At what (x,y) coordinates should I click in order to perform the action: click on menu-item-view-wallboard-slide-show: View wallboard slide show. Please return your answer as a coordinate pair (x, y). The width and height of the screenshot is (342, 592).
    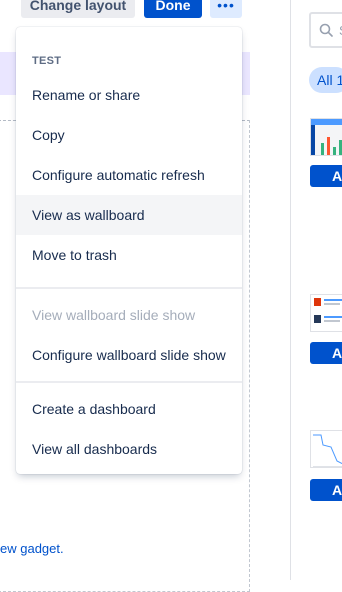
    Looking at the image, I should click on (114, 315).